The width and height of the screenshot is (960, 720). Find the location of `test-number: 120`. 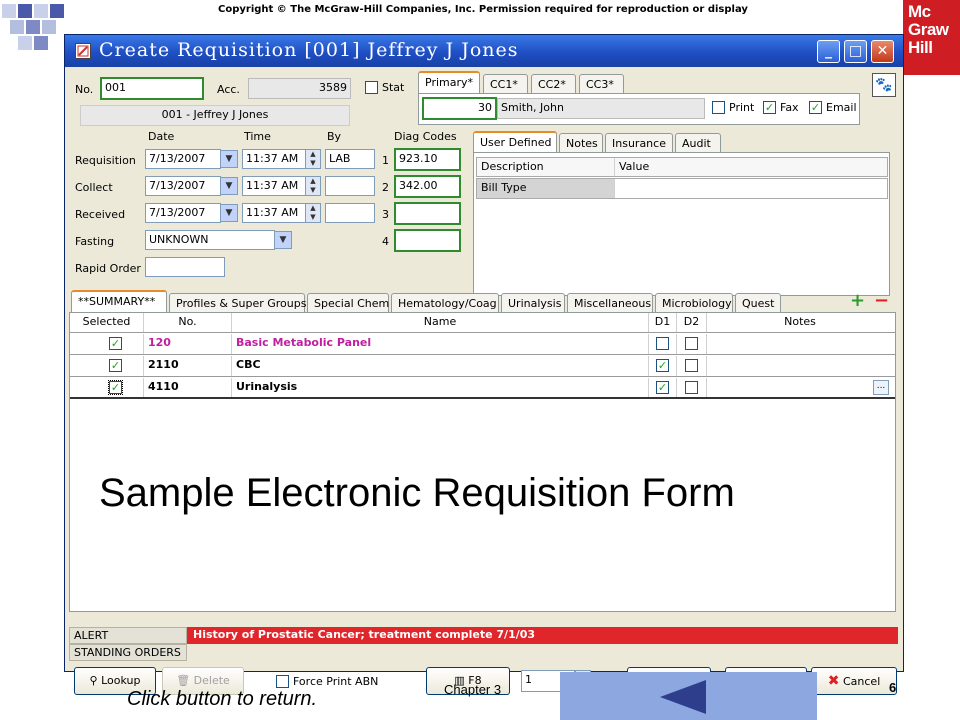

test-number: 120 is located at coordinates (188, 344).